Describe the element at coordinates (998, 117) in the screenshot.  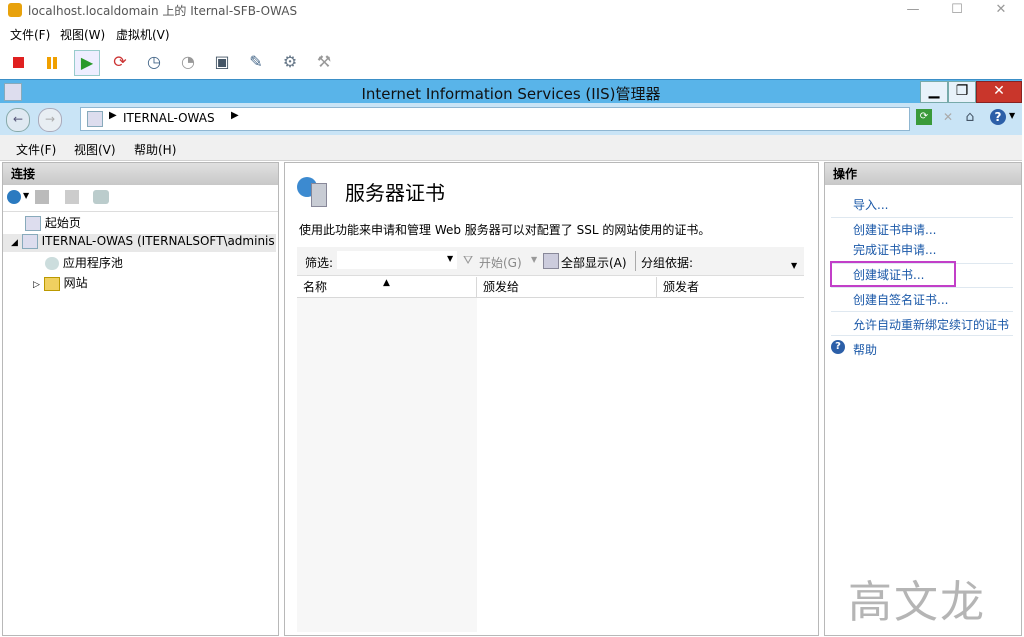
I see `help-icon: ?` at that location.